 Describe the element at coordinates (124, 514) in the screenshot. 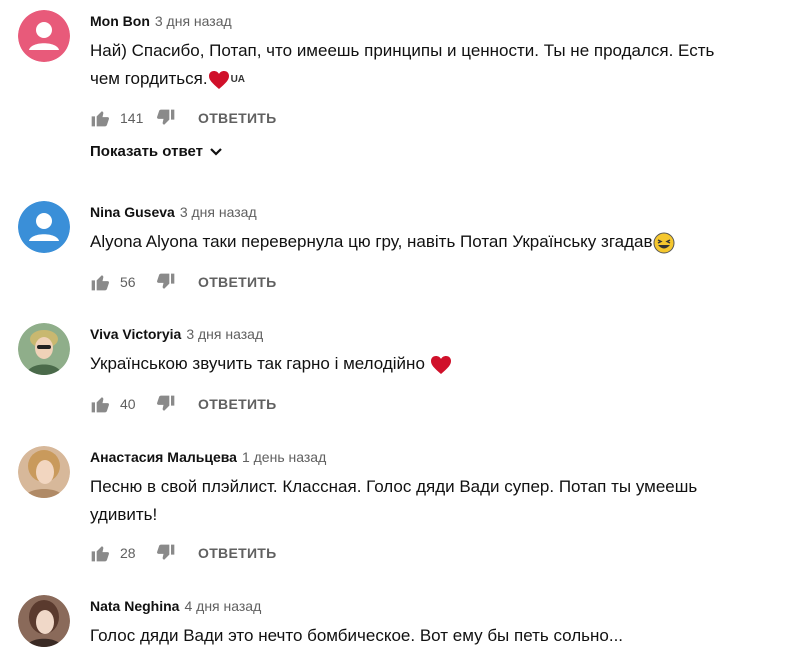

I see `comment-text-line-2: удивить!` at that location.